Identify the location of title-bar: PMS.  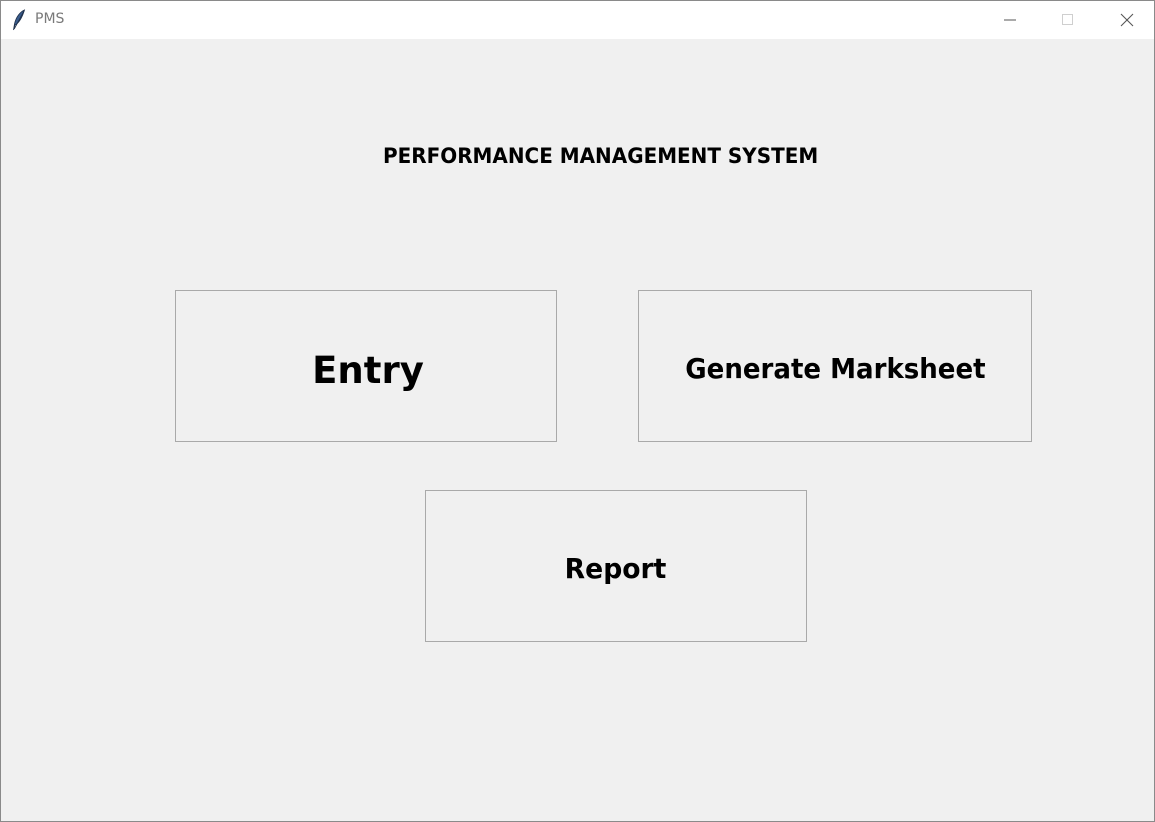
(577, 20).